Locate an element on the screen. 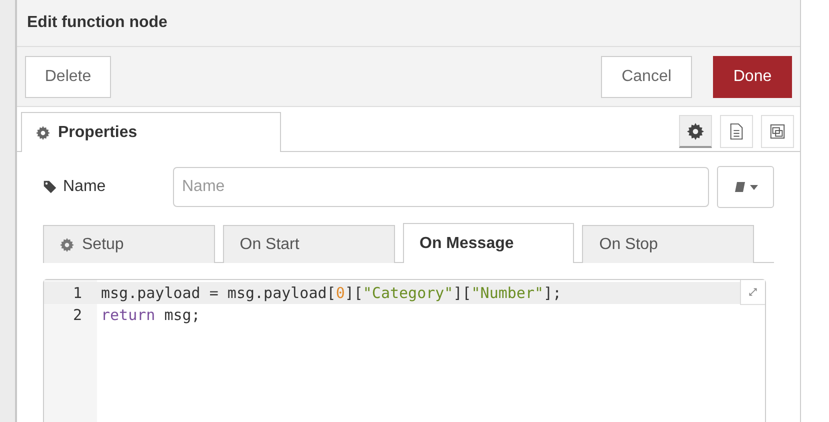  line-number: 1 is located at coordinates (77, 293).